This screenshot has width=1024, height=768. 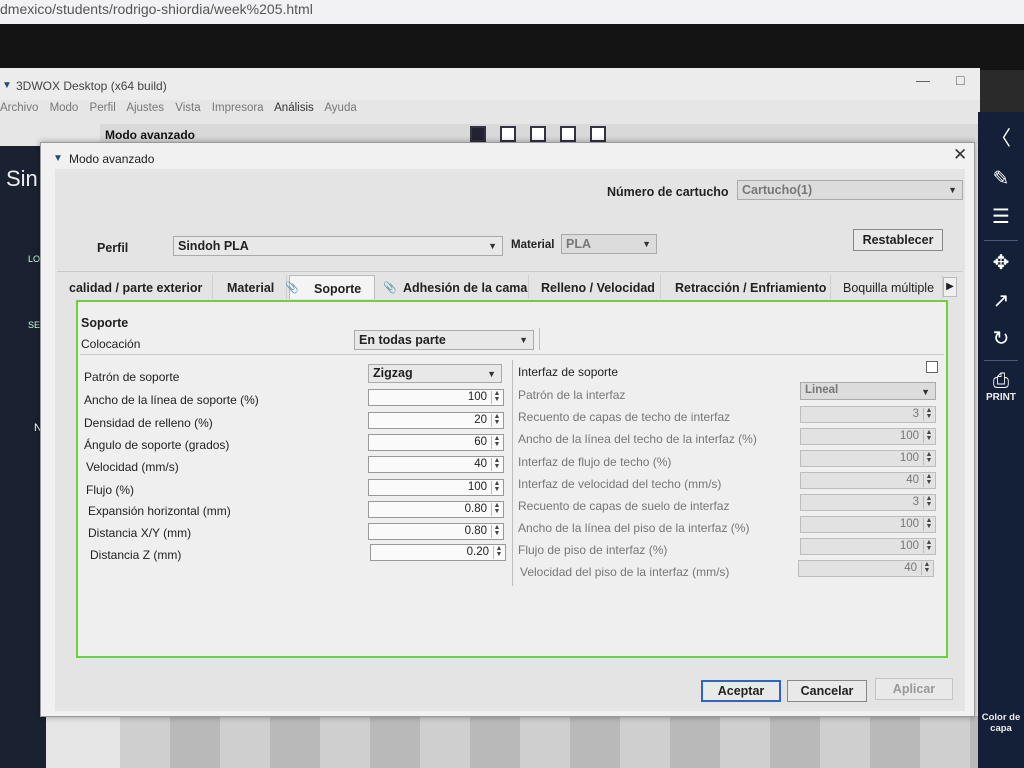 What do you see at coordinates (868, 480) in the screenshot?
I see `roof-speed-field: 40 ▲ ▼` at bounding box center [868, 480].